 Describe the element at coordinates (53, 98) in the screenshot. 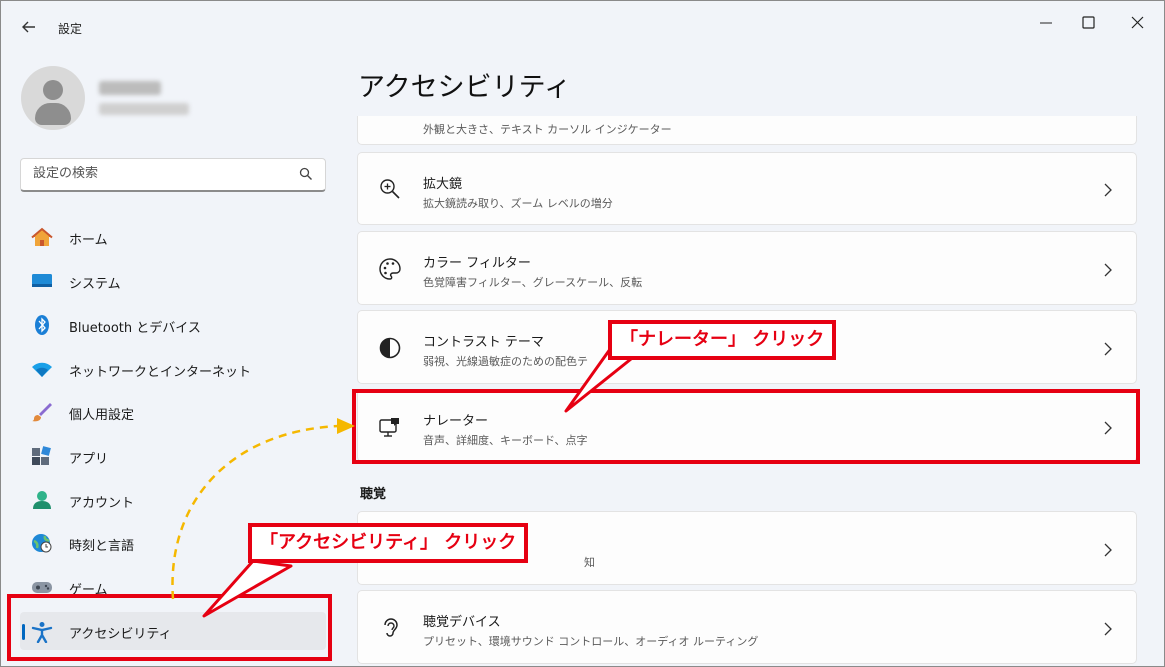

I see `avatar` at that location.